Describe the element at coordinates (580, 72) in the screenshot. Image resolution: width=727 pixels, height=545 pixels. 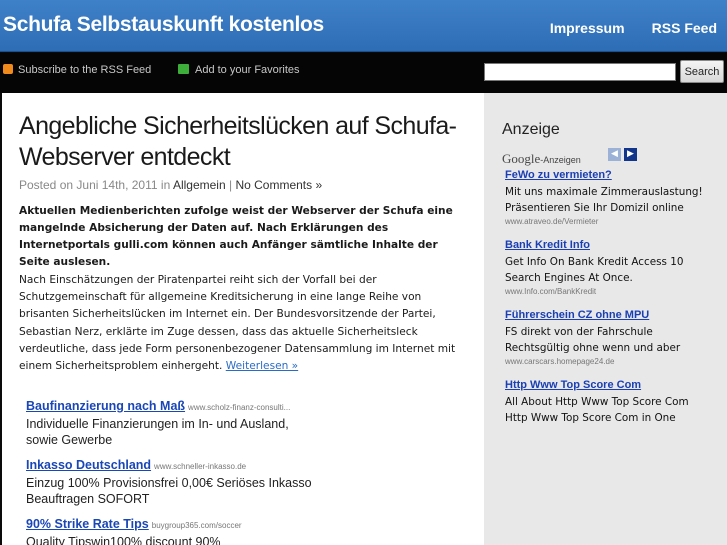
I see `search-input` at that location.